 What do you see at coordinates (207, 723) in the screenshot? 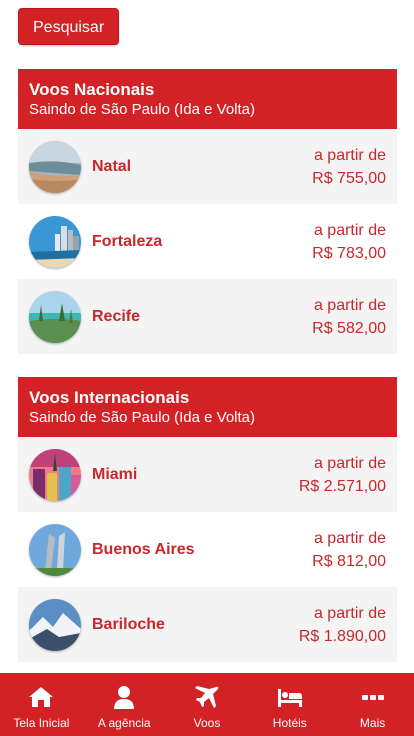
I see `nav-label: Voos` at bounding box center [207, 723].